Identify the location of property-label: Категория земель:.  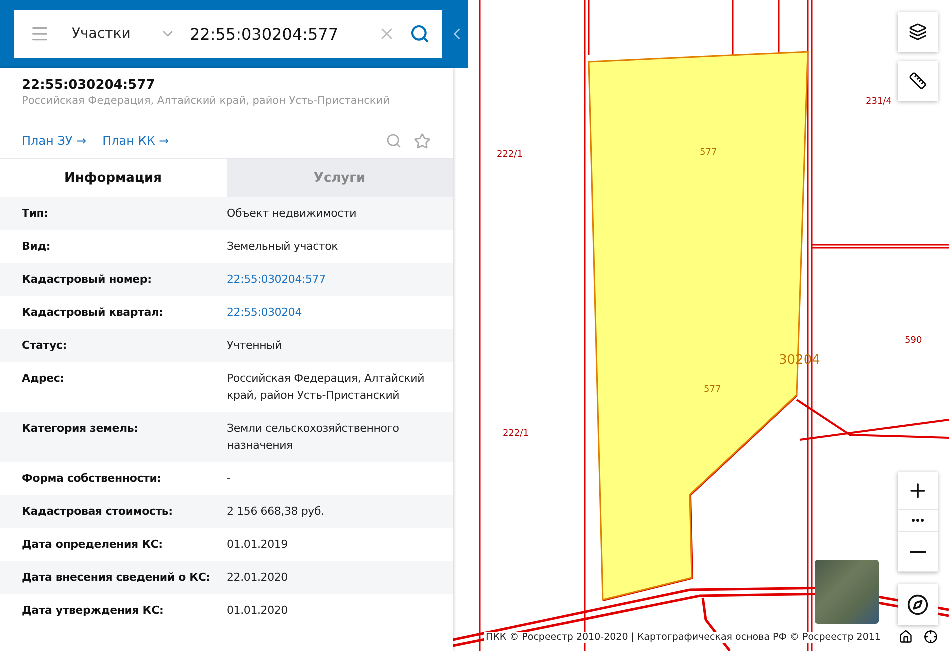
(81, 429).